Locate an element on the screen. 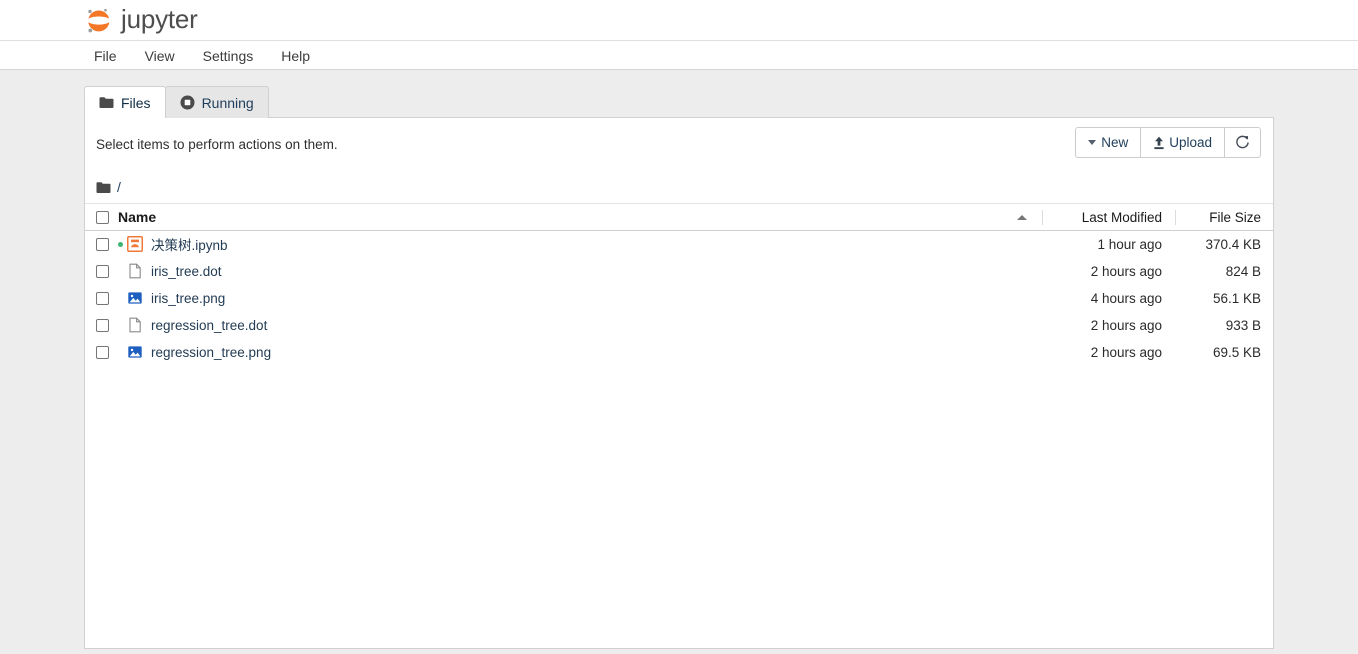 The width and height of the screenshot is (1358, 654). app-header: jupyter is located at coordinates (679, 20).